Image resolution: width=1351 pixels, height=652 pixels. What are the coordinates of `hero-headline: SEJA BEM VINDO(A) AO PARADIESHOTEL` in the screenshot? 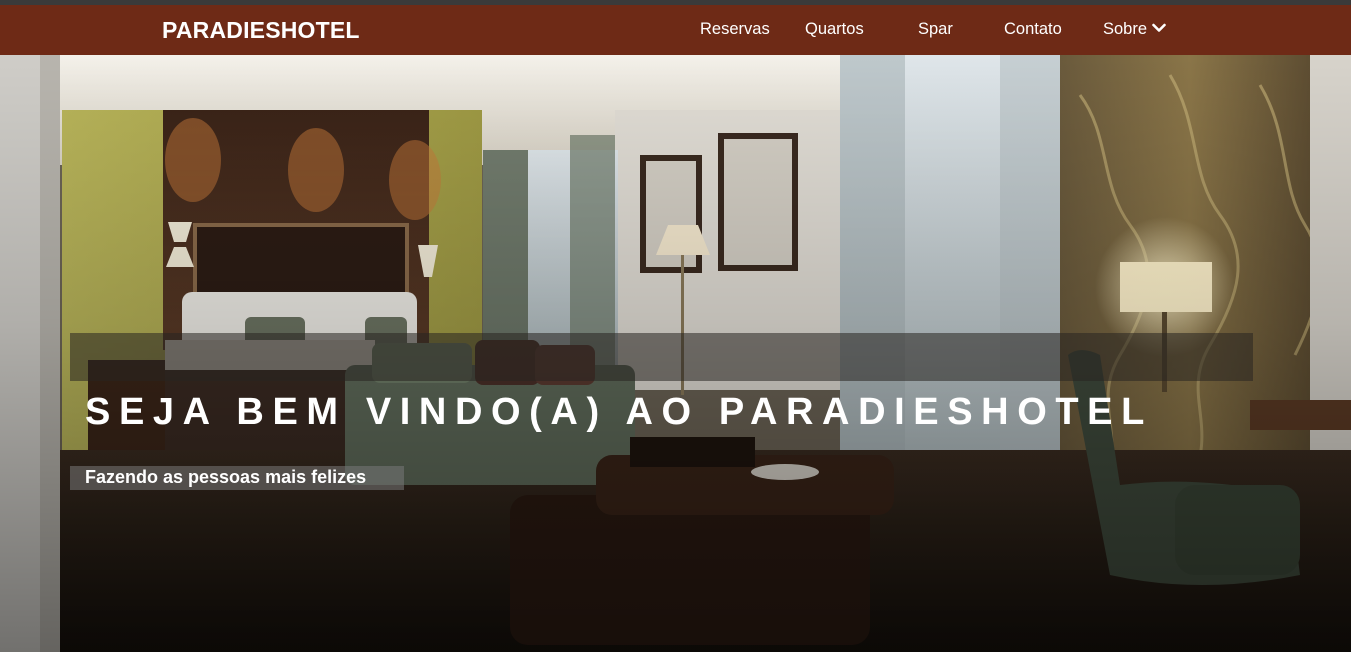 It's located at (619, 412).